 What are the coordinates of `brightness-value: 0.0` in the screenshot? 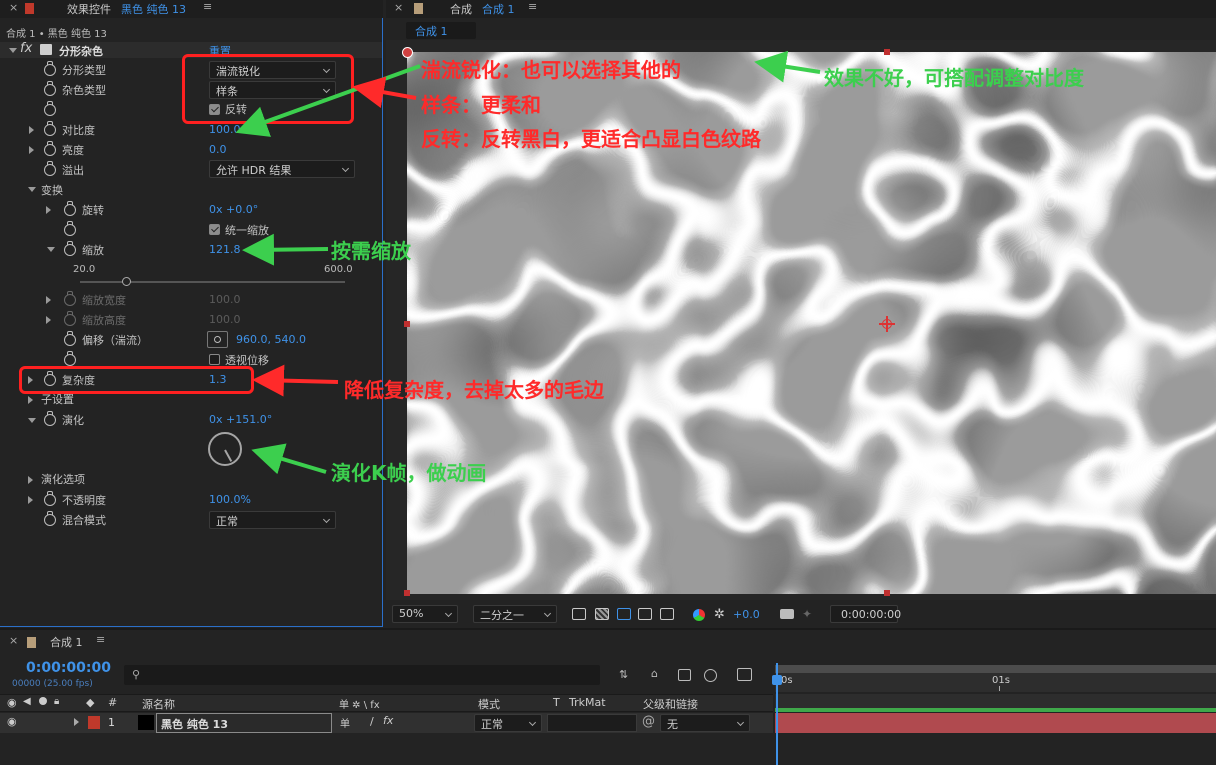 It's located at (218, 149).